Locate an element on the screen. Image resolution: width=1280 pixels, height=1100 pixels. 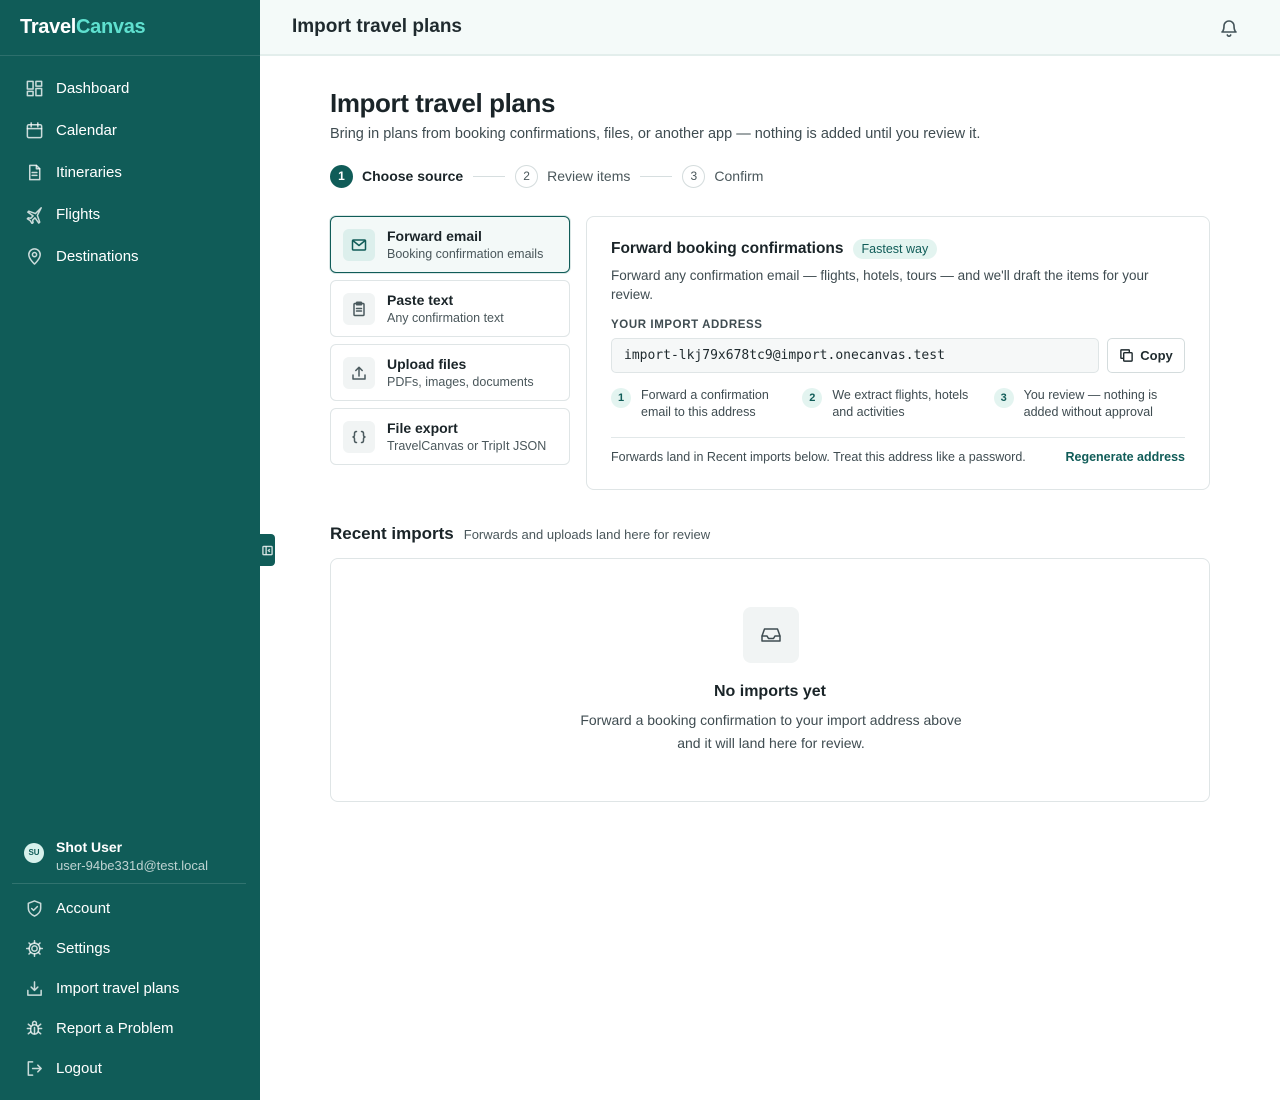
sidebar-item-destinations: Destinations is located at coordinates (130, 256).